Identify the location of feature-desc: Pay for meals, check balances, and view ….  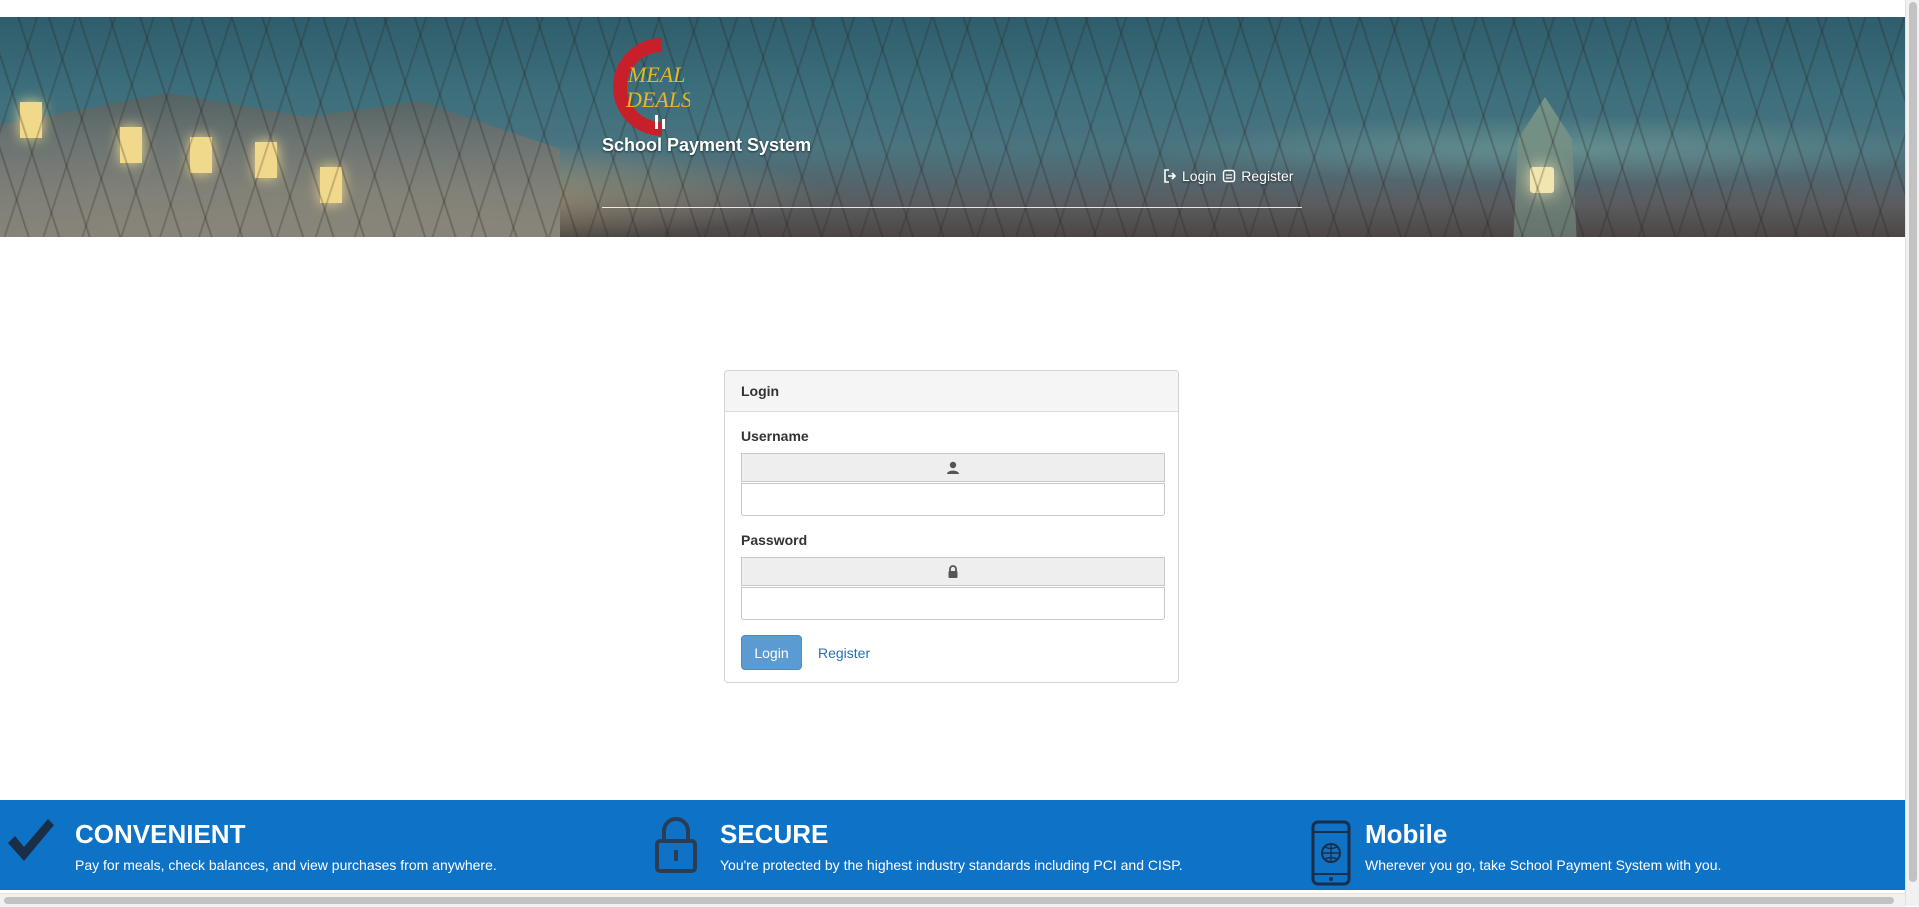
(286, 865).